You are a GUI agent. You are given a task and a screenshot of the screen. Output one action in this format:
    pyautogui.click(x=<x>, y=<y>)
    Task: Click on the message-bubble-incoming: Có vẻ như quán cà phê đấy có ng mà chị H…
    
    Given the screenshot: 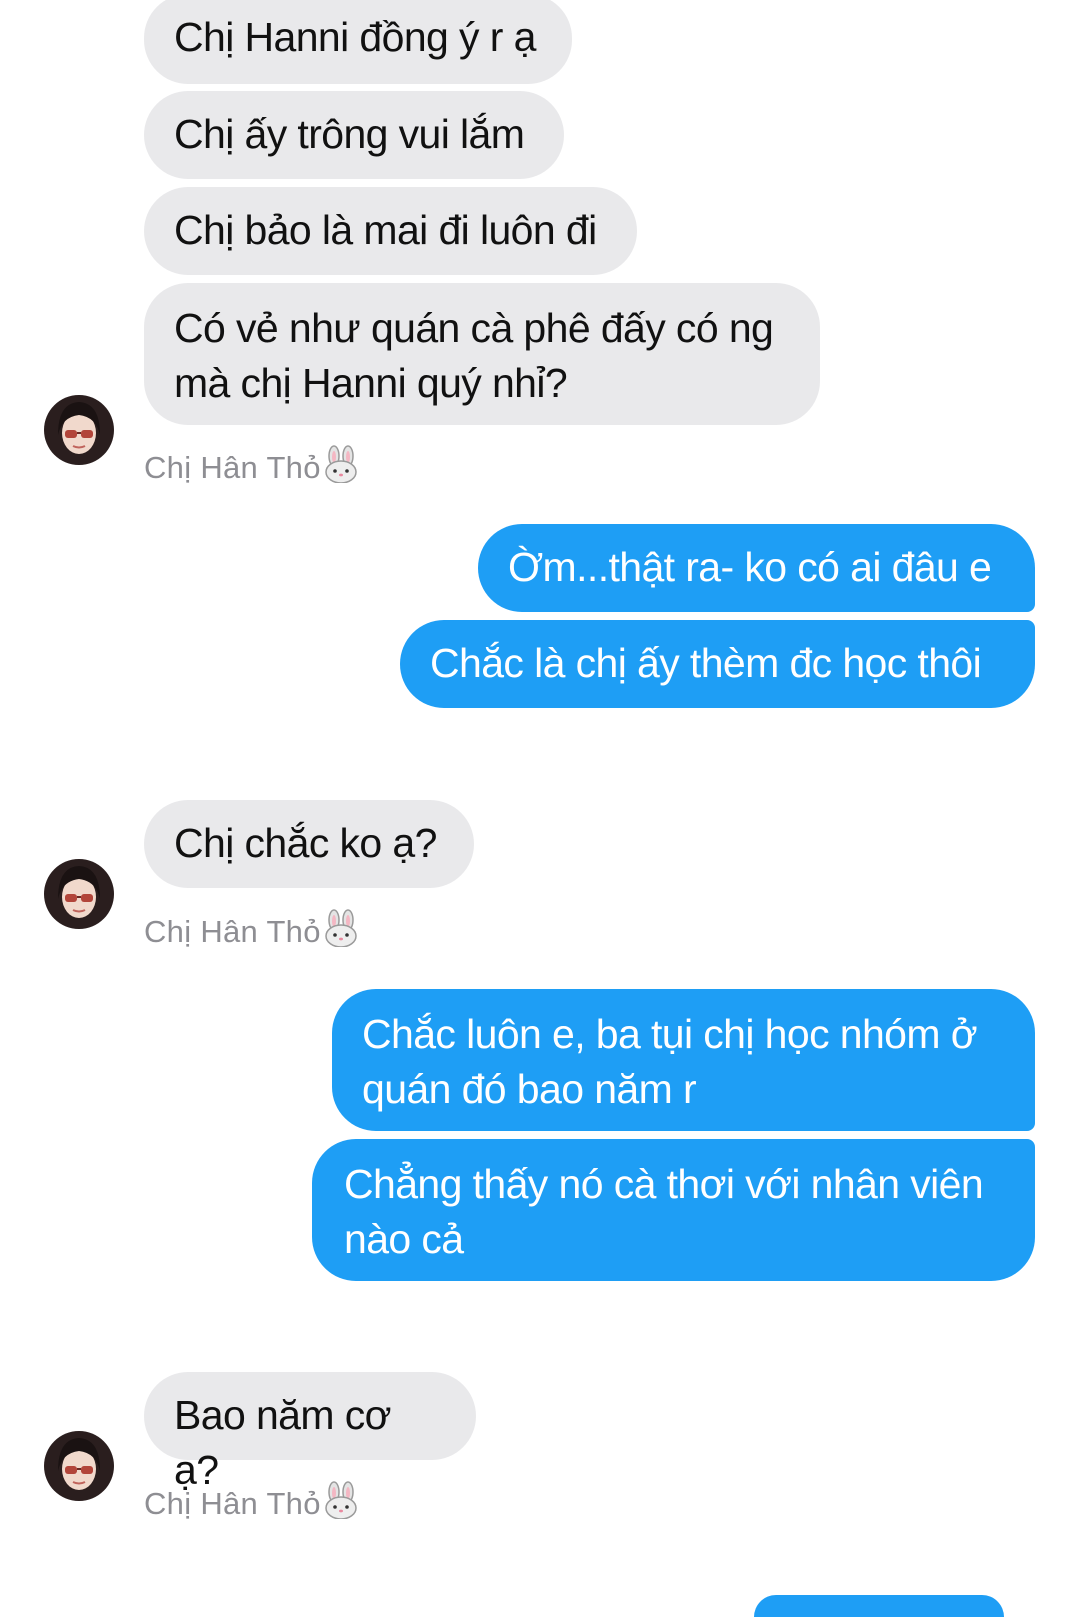 What is the action you would take?
    pyautogui.click(x=482, y=354)
    